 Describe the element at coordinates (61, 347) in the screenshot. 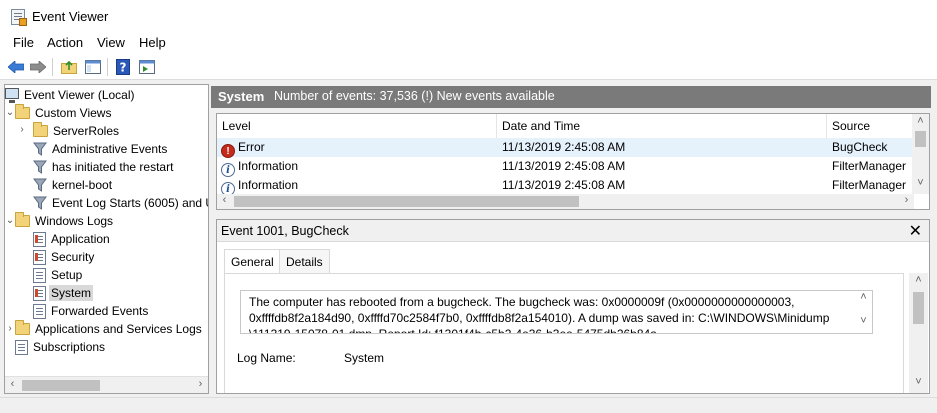

I see `tree-item-subscriptions: Subscriptions` at that location.